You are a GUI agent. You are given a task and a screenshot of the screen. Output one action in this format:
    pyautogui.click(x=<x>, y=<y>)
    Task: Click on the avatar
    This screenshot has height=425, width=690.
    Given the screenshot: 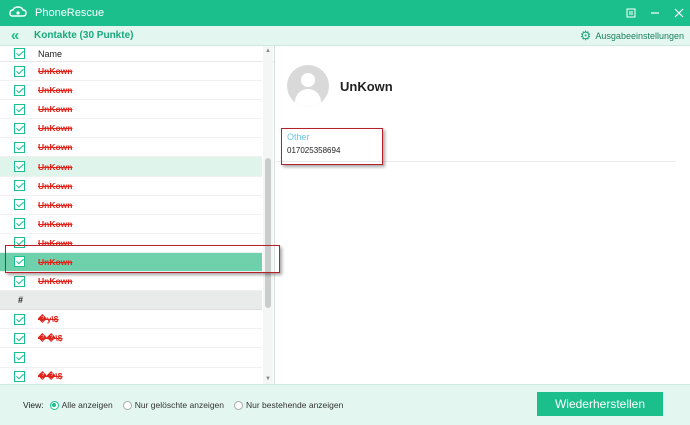 What is the action you would take?
    pyautogui.click(x=308, y=86)
    